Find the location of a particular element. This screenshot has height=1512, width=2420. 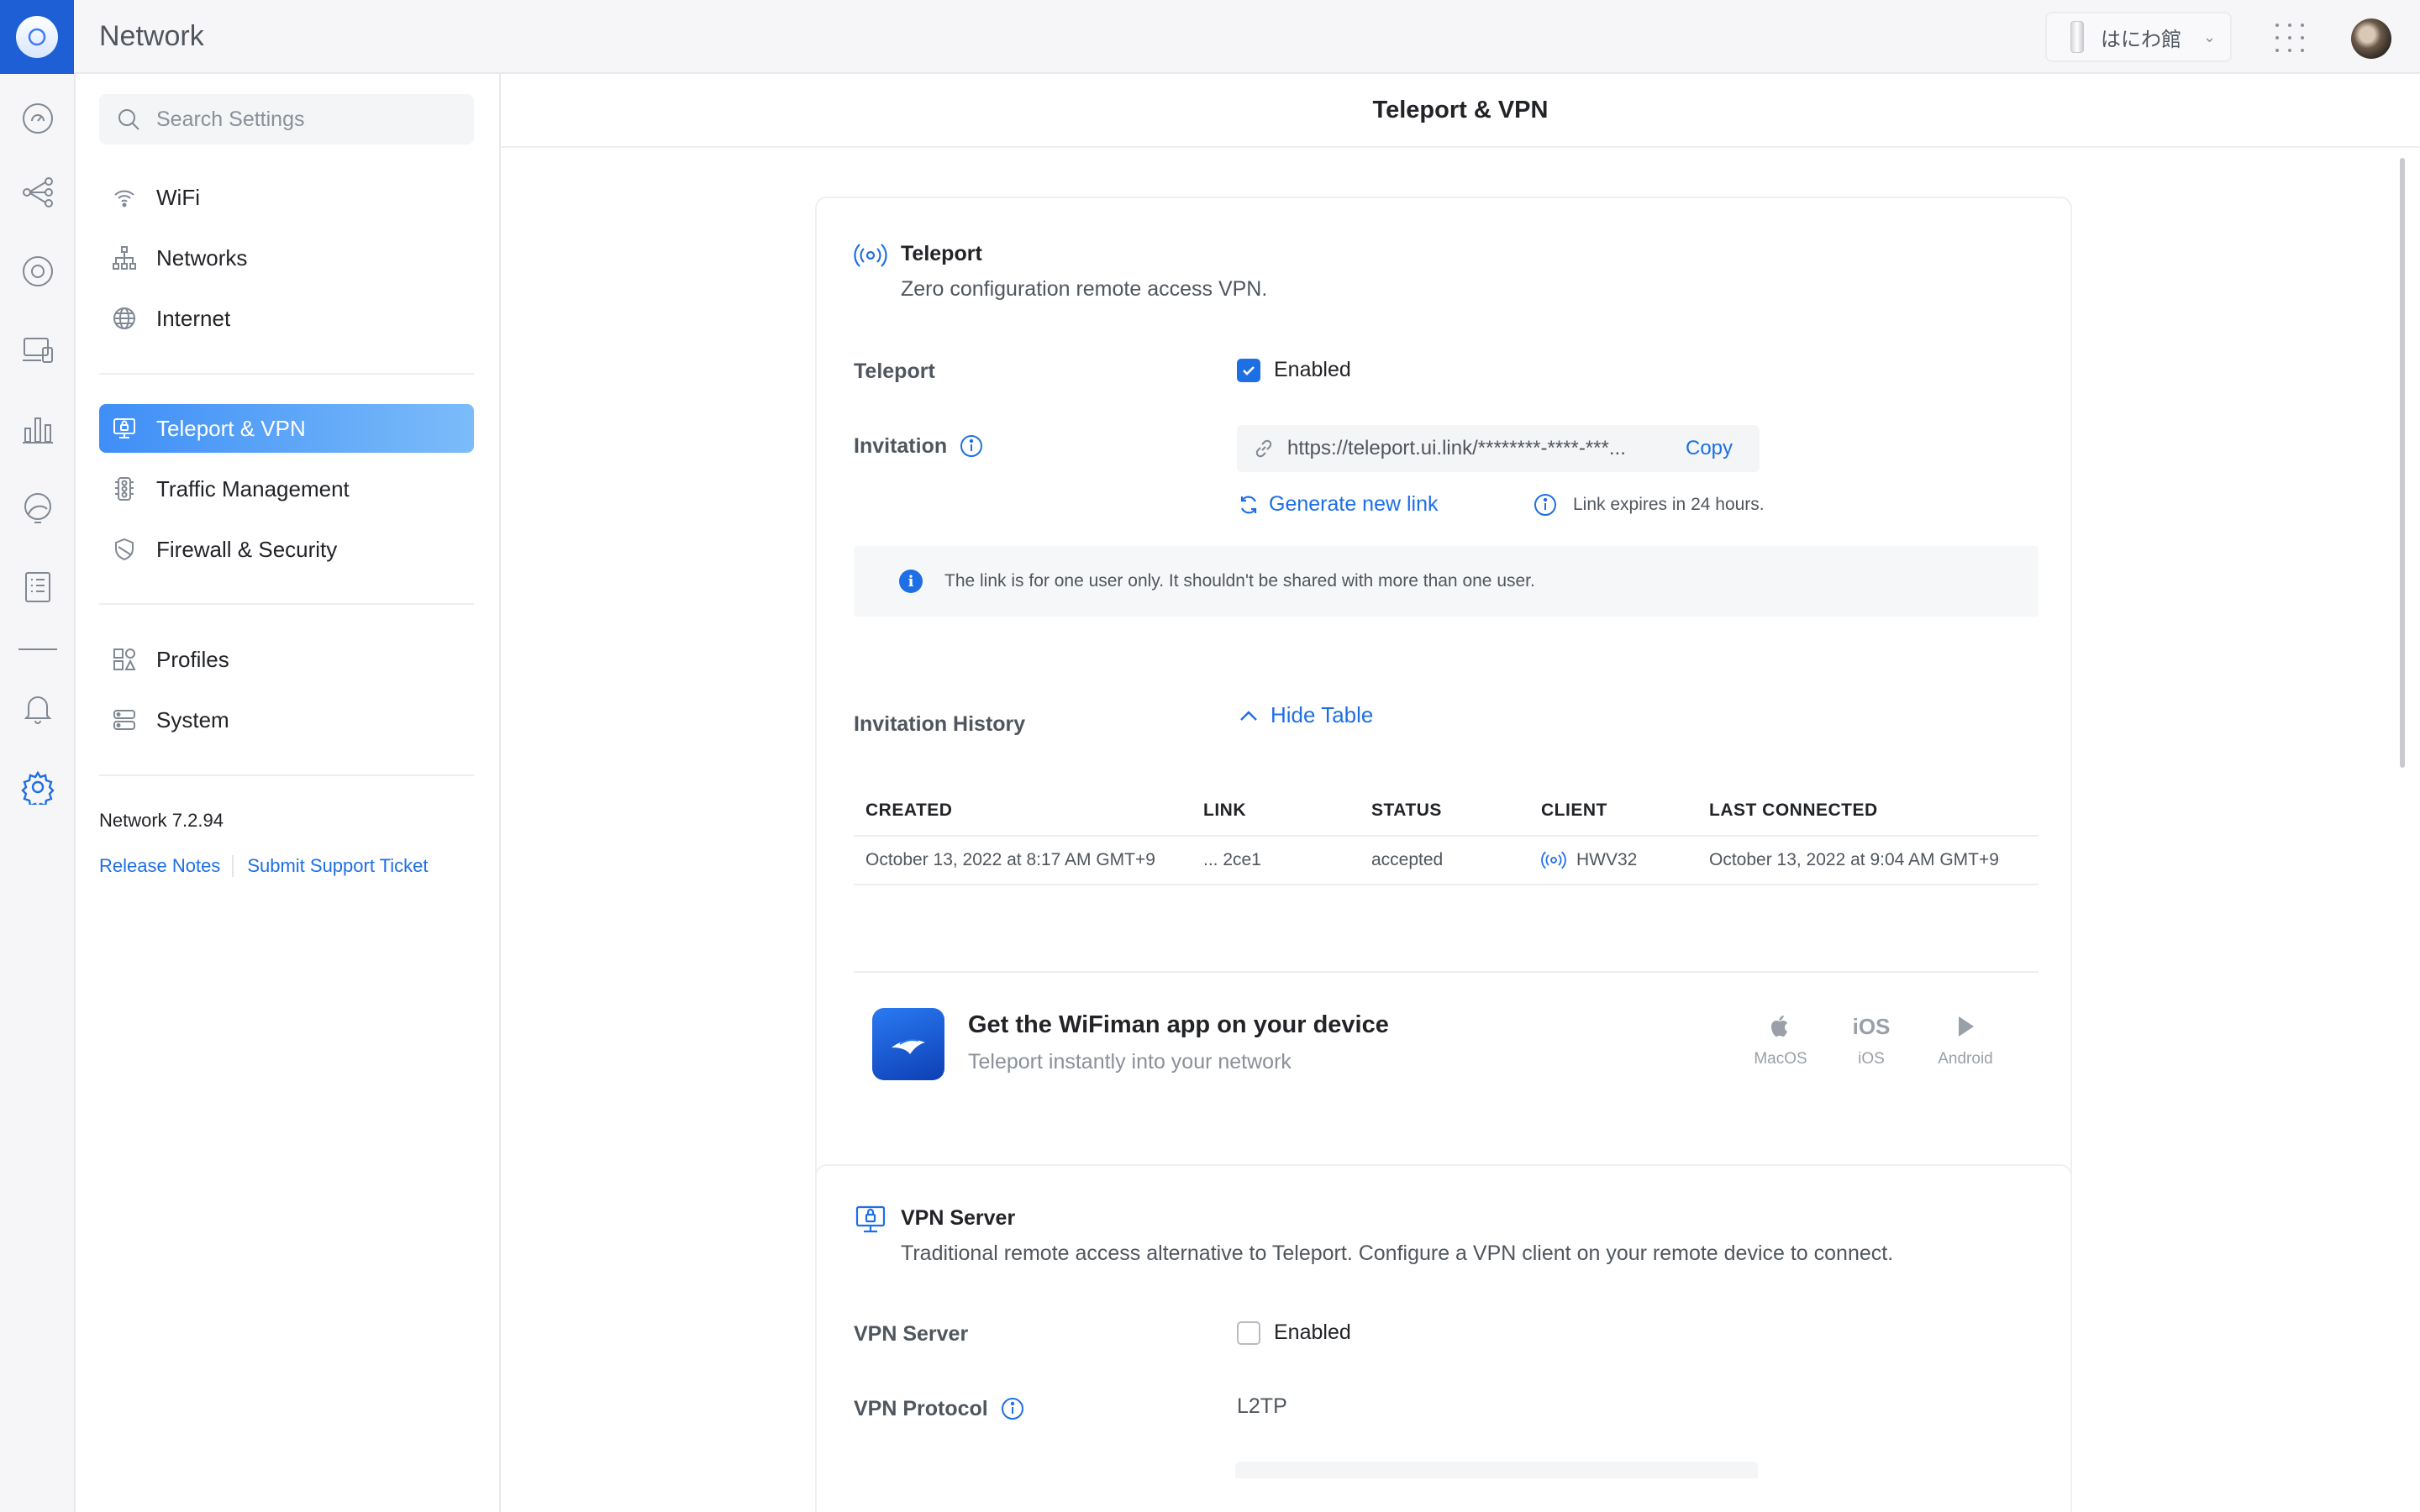

globe-icon is located at coordinates (124, 318).